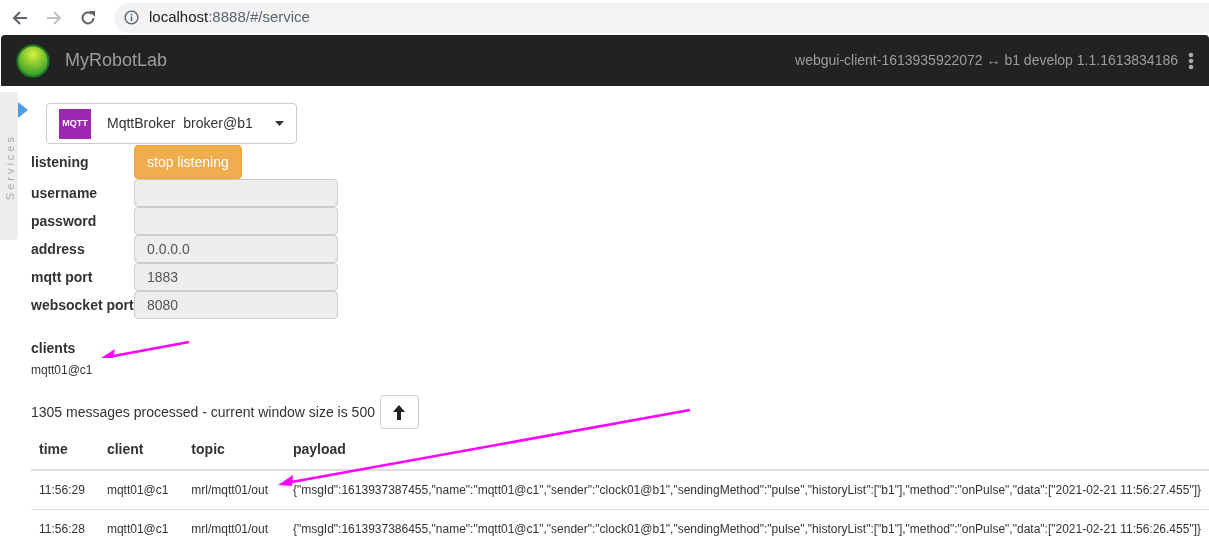 This screenshot has width=1209, height=547. I want to click on input-field: 8080, so click(236, 305).